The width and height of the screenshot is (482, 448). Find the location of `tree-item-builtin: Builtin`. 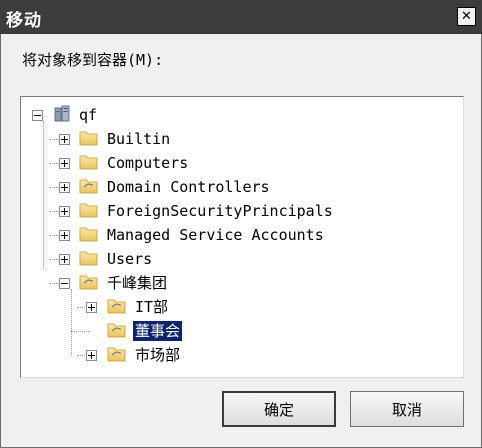

tree-item-builtin: Builtin is located at coordinates (138, 139).